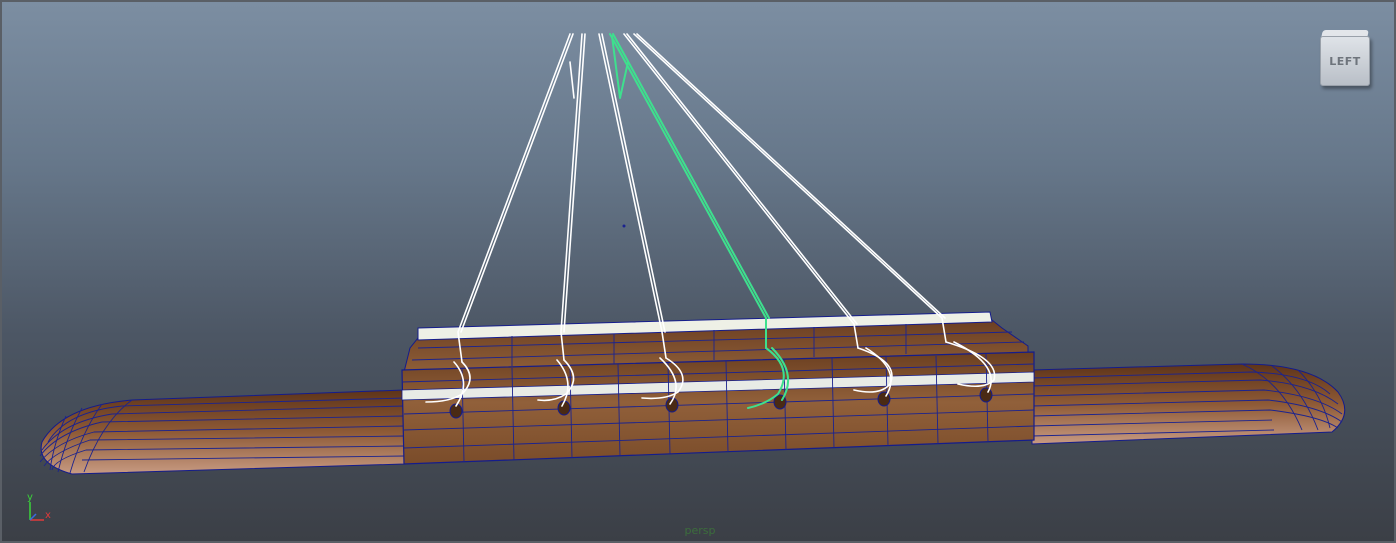  I want to click on pivot-dot, so click(624, 226).